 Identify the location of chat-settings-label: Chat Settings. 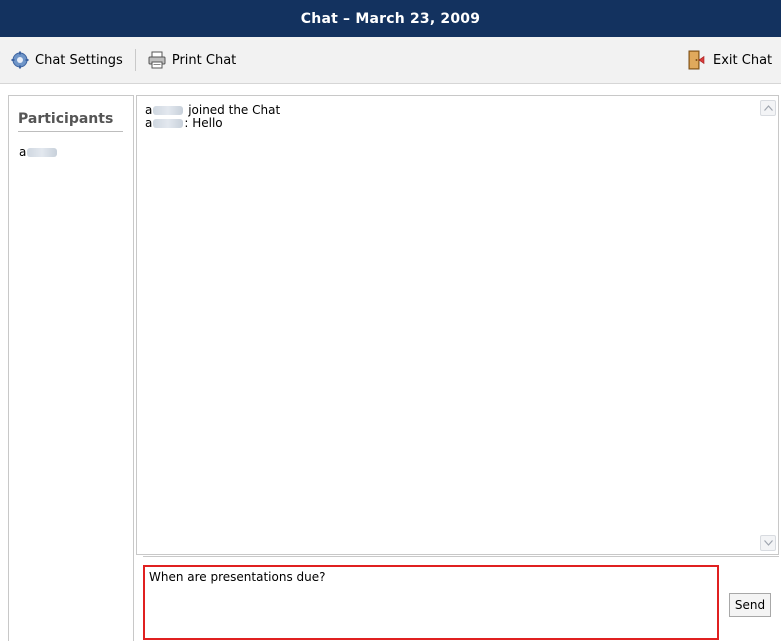
(79, 60).